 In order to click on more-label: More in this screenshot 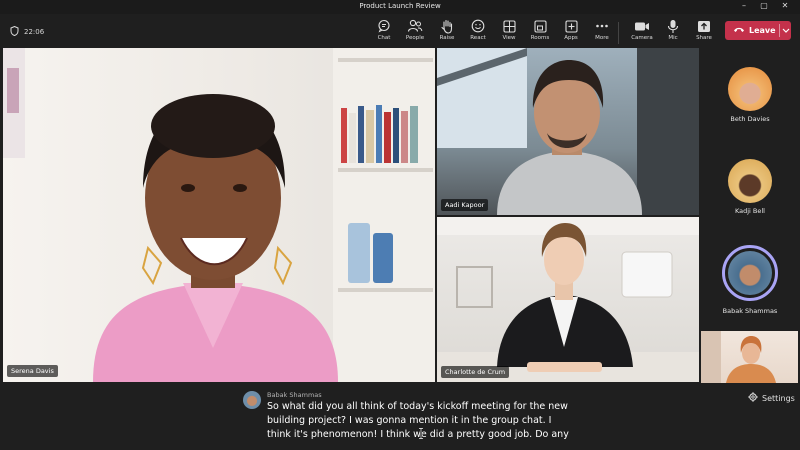, I will do `click(602, 38)`.